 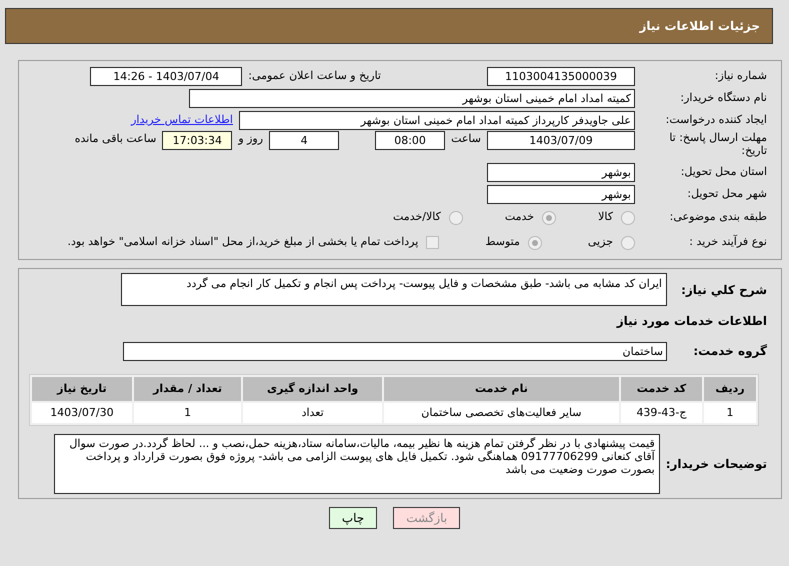 What do you see at coordinates (727, 194) in the screenshot?
I see `field-label: شهر محل تحویل:` at bounding box center [727, 194].